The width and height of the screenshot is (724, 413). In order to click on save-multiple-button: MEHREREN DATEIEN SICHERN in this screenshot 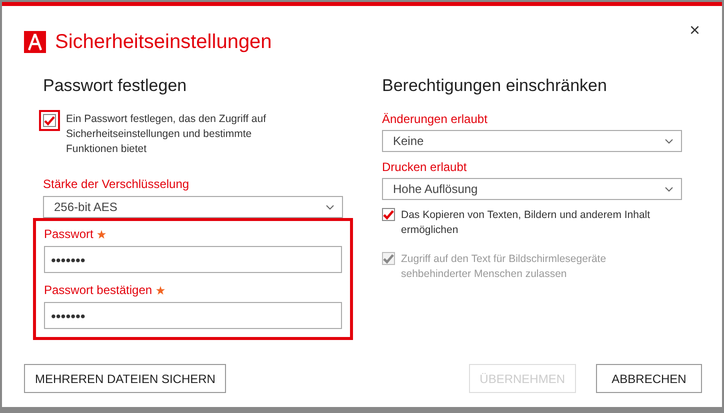, I will do `click(125, 378)`.